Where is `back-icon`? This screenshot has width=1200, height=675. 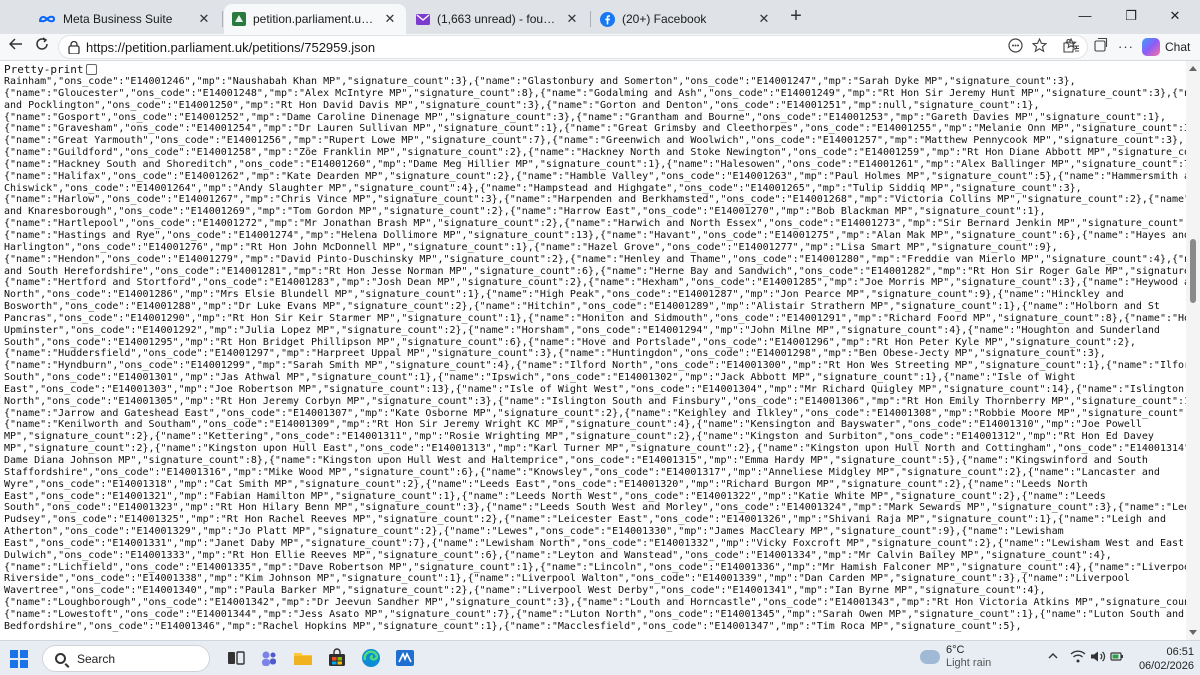 back-icon is located at coordinates (16, 47).